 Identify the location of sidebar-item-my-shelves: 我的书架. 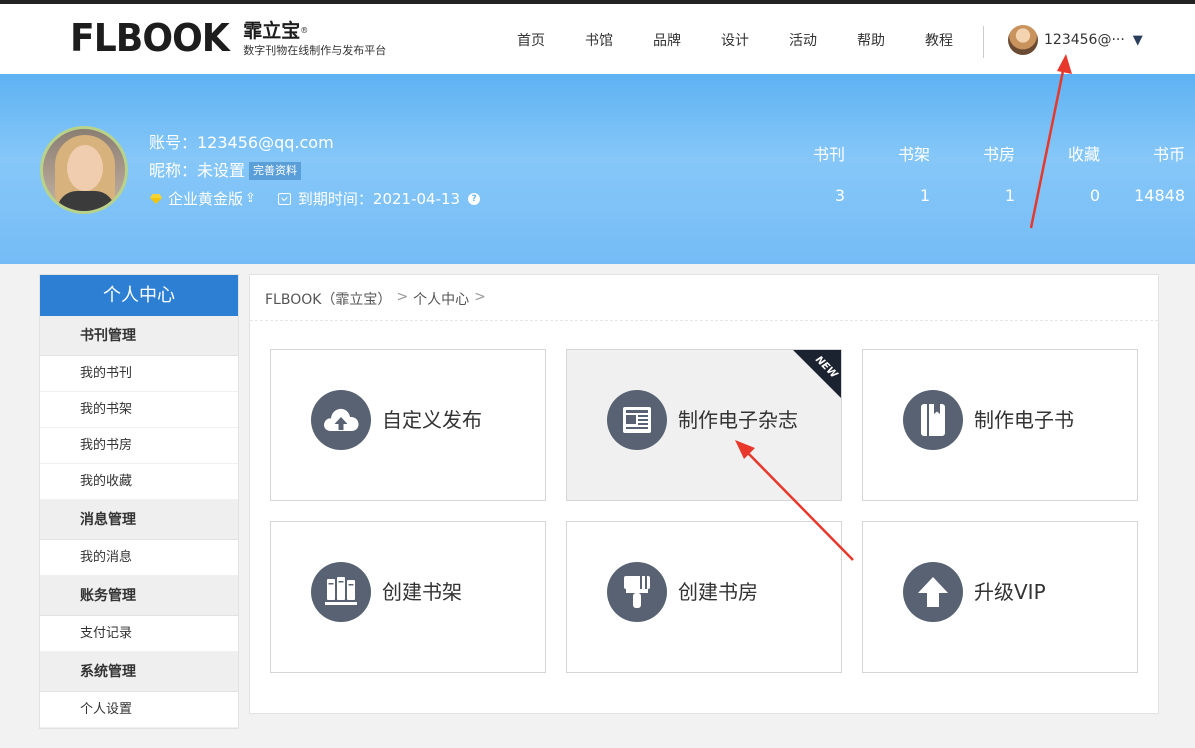
(139, 410).